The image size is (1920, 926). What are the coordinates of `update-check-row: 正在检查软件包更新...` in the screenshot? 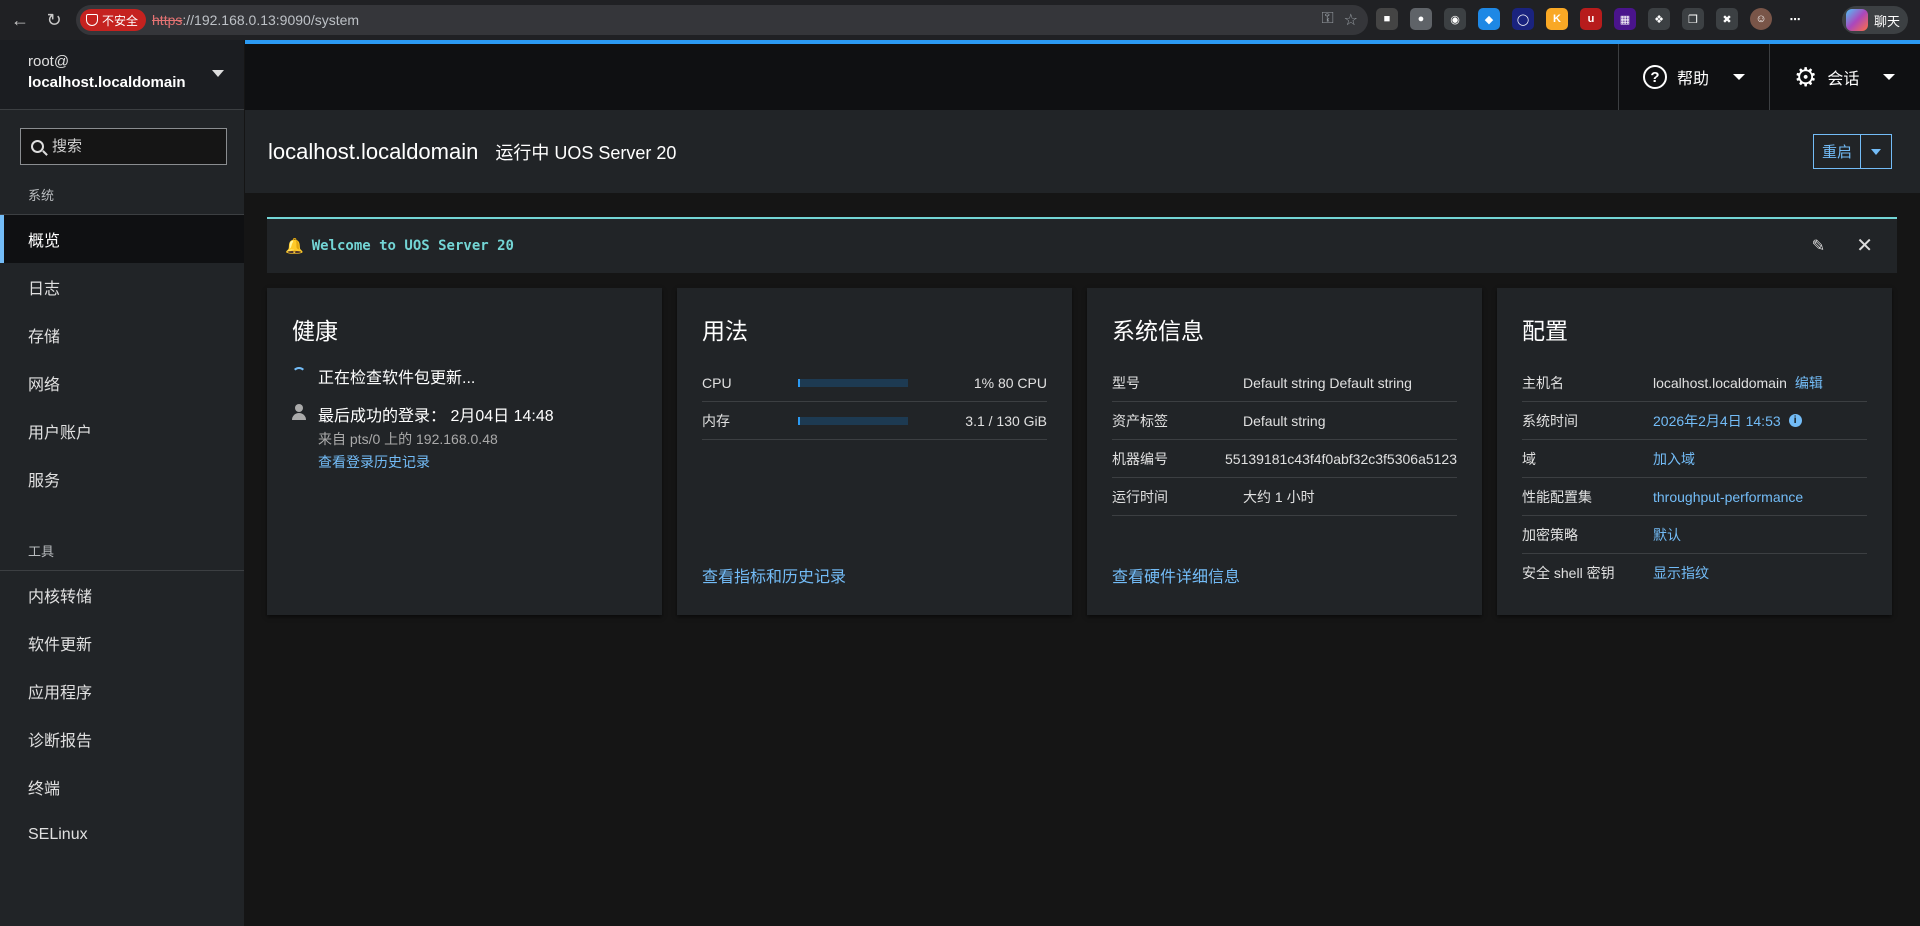 It's located at (464, 376).